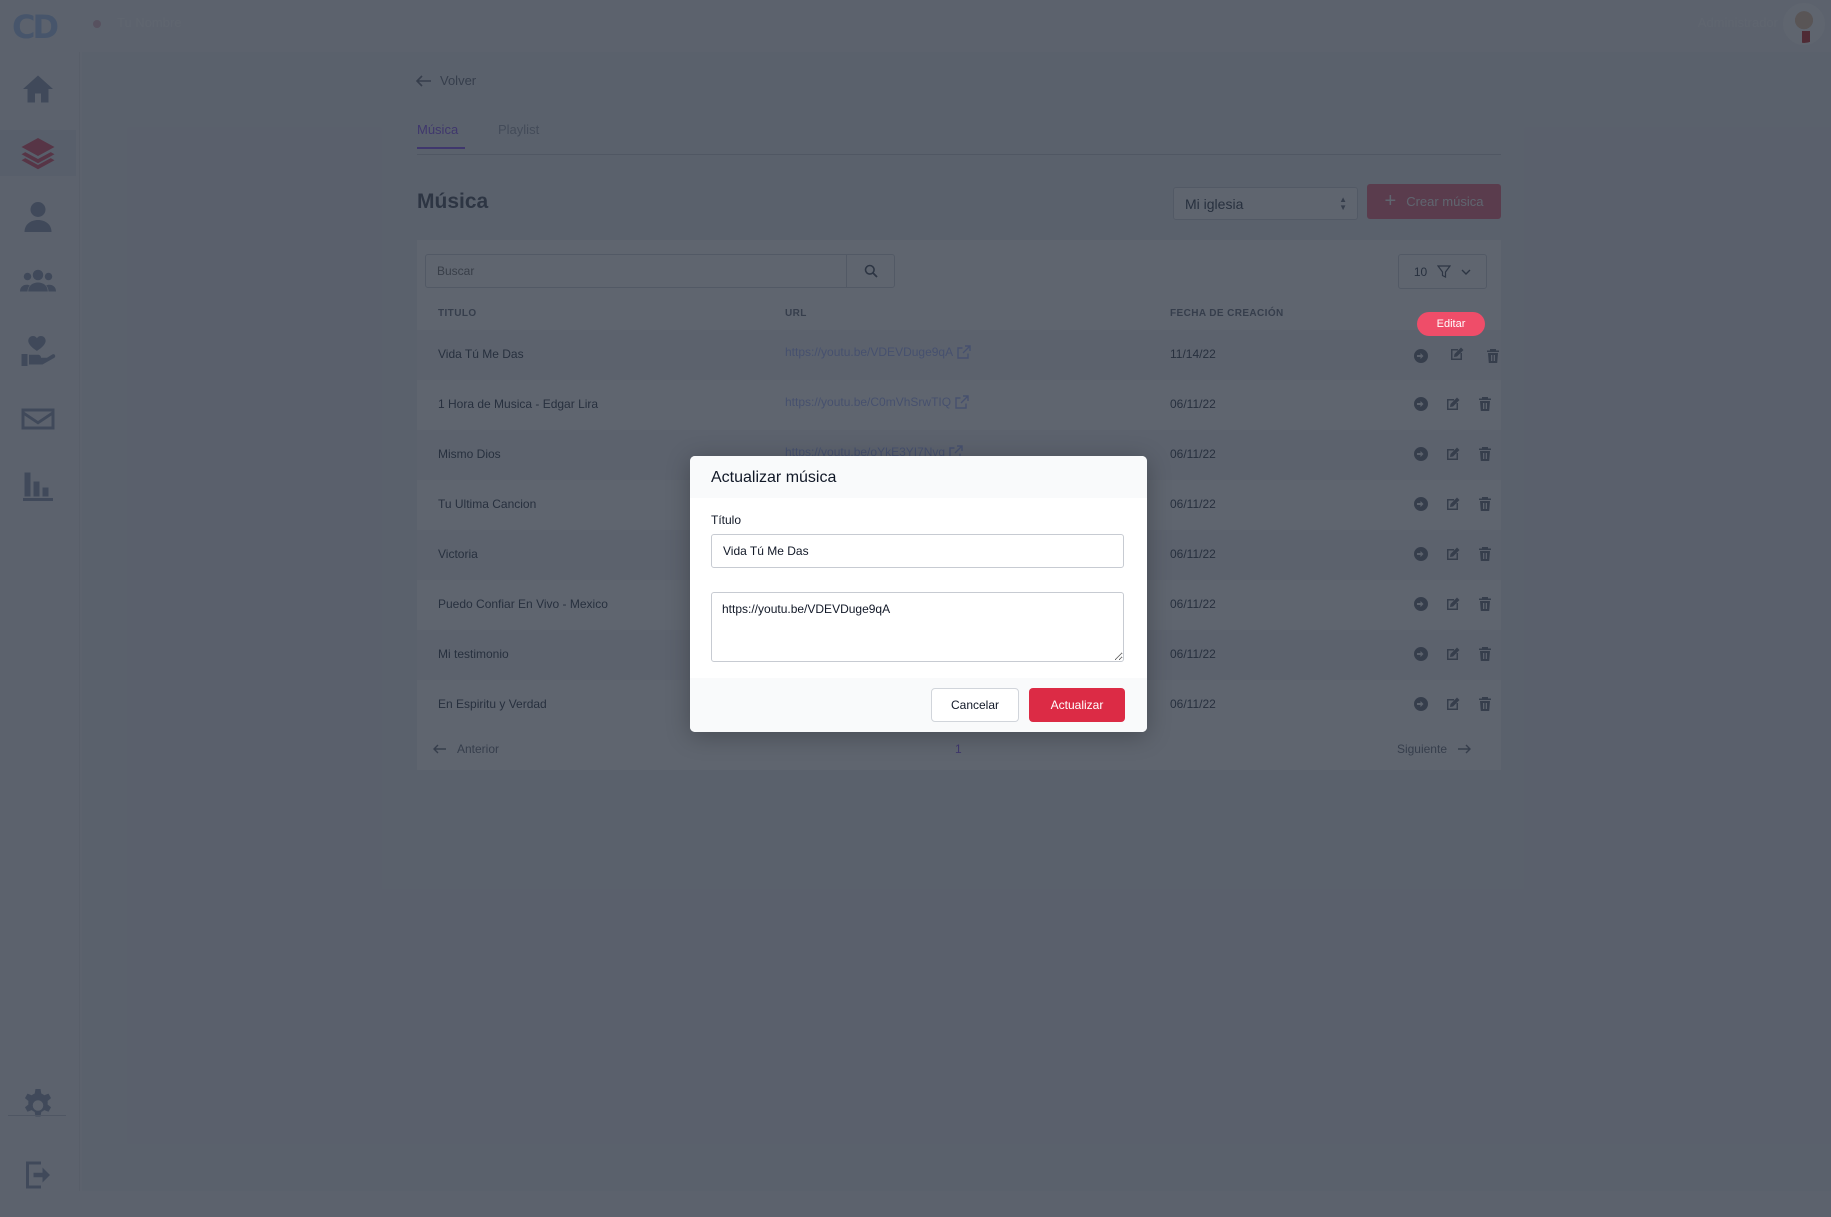 This screenshot has width=1831, height=1217. I want to click on row-title: Vida Tú Me Das, so click(481, 354).